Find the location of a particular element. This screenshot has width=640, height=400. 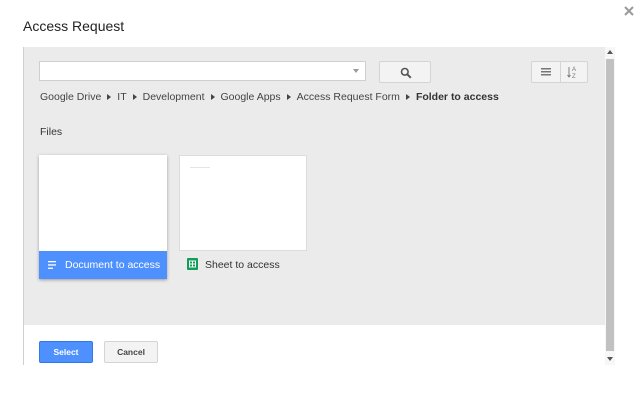

search-input is located at coordinates (196, 72).